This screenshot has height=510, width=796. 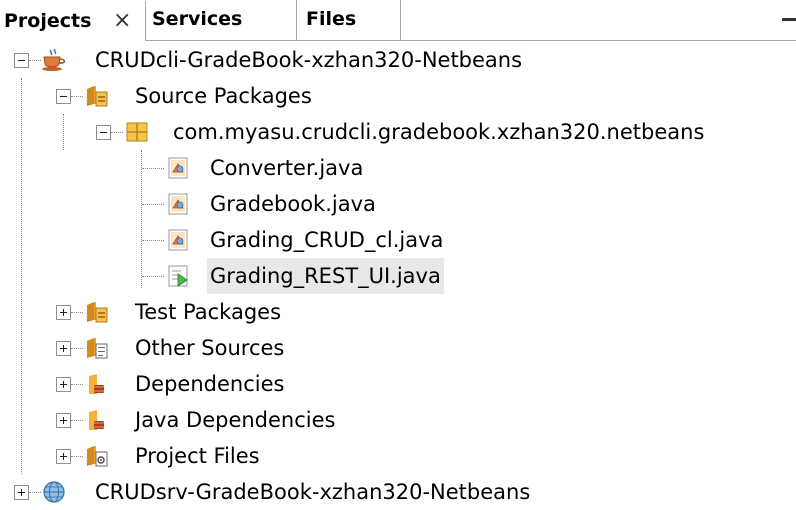 What do you see at coordinates (178, 276) in the screenshot?
I see `java-main-class-icon` at bounding box center [178, 276].